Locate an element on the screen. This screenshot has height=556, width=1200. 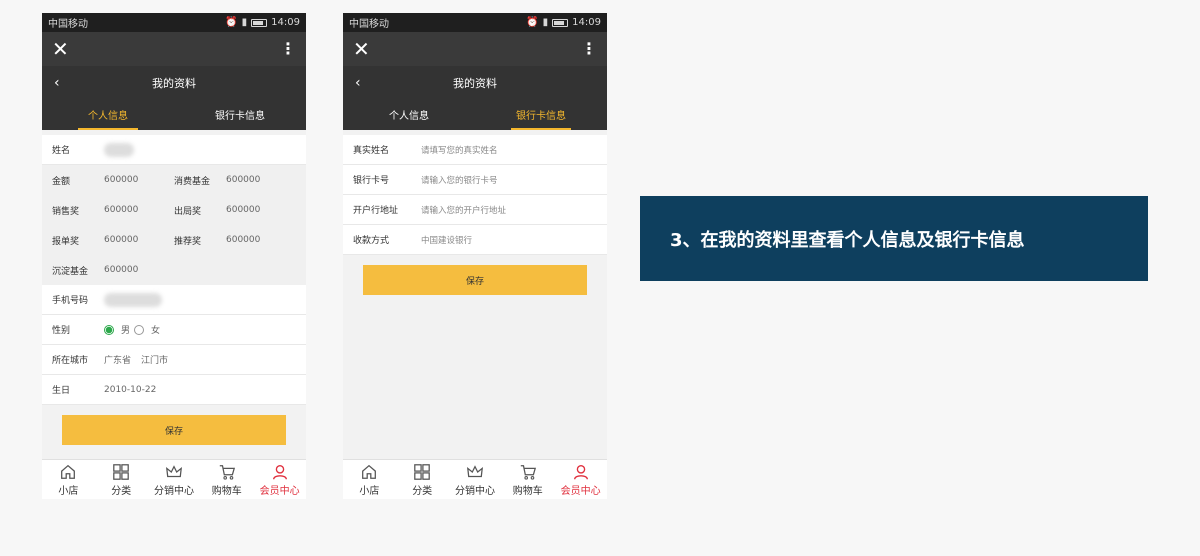
settle-fund-label: 沉淀基金 is located at coordinates (70, 271).